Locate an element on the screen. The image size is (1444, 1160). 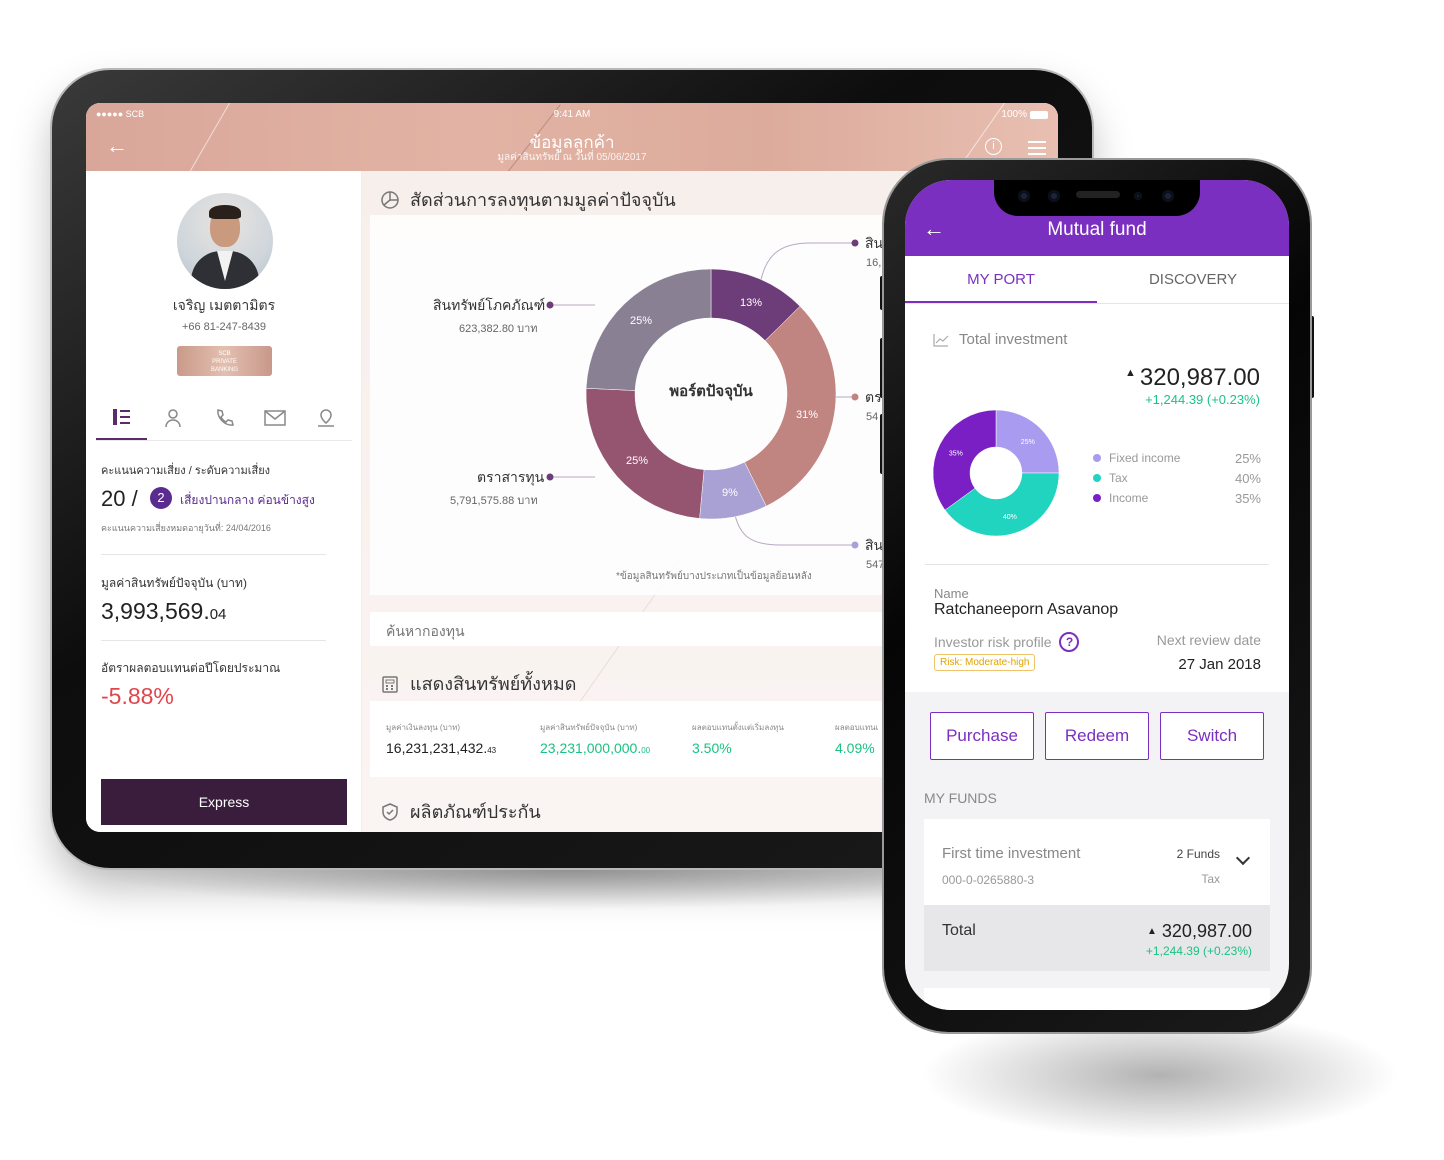
avatar is located at coordinates (225, 241).